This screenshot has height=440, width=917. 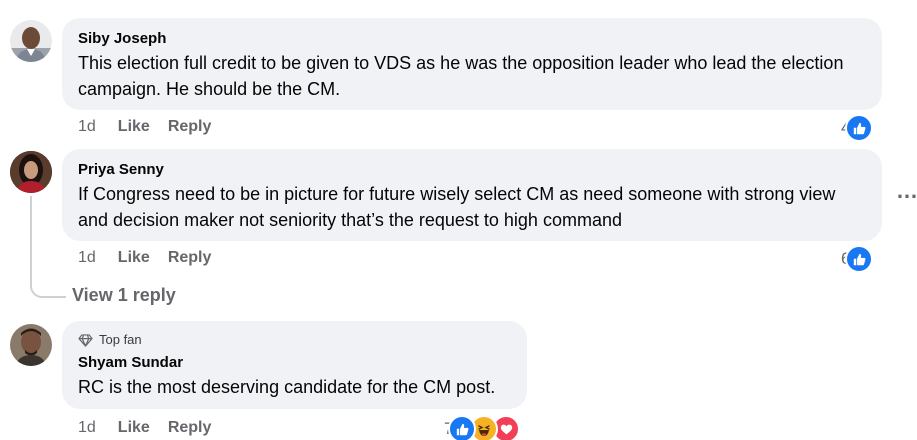 What do you see at coordinates (31, 236) in the screenshot?
I see `thread-line` at bounding box center [31, 236].